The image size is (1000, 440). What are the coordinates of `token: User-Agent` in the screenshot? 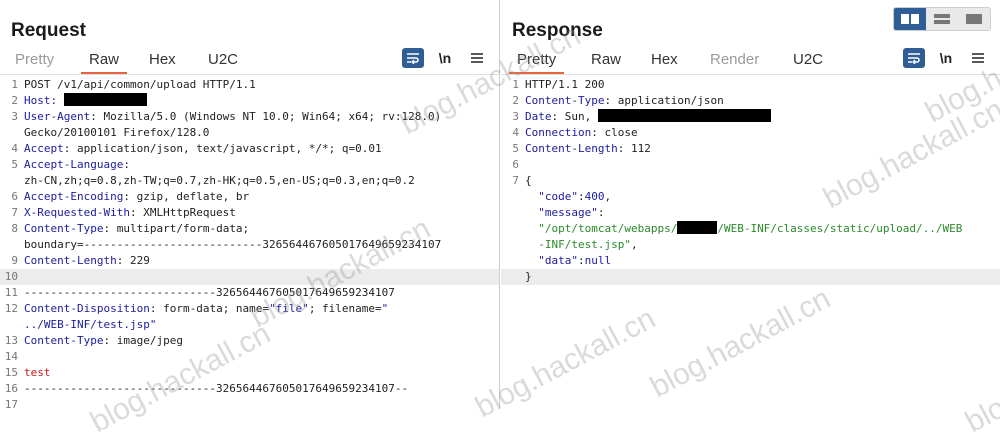 It's located at (57, 116).